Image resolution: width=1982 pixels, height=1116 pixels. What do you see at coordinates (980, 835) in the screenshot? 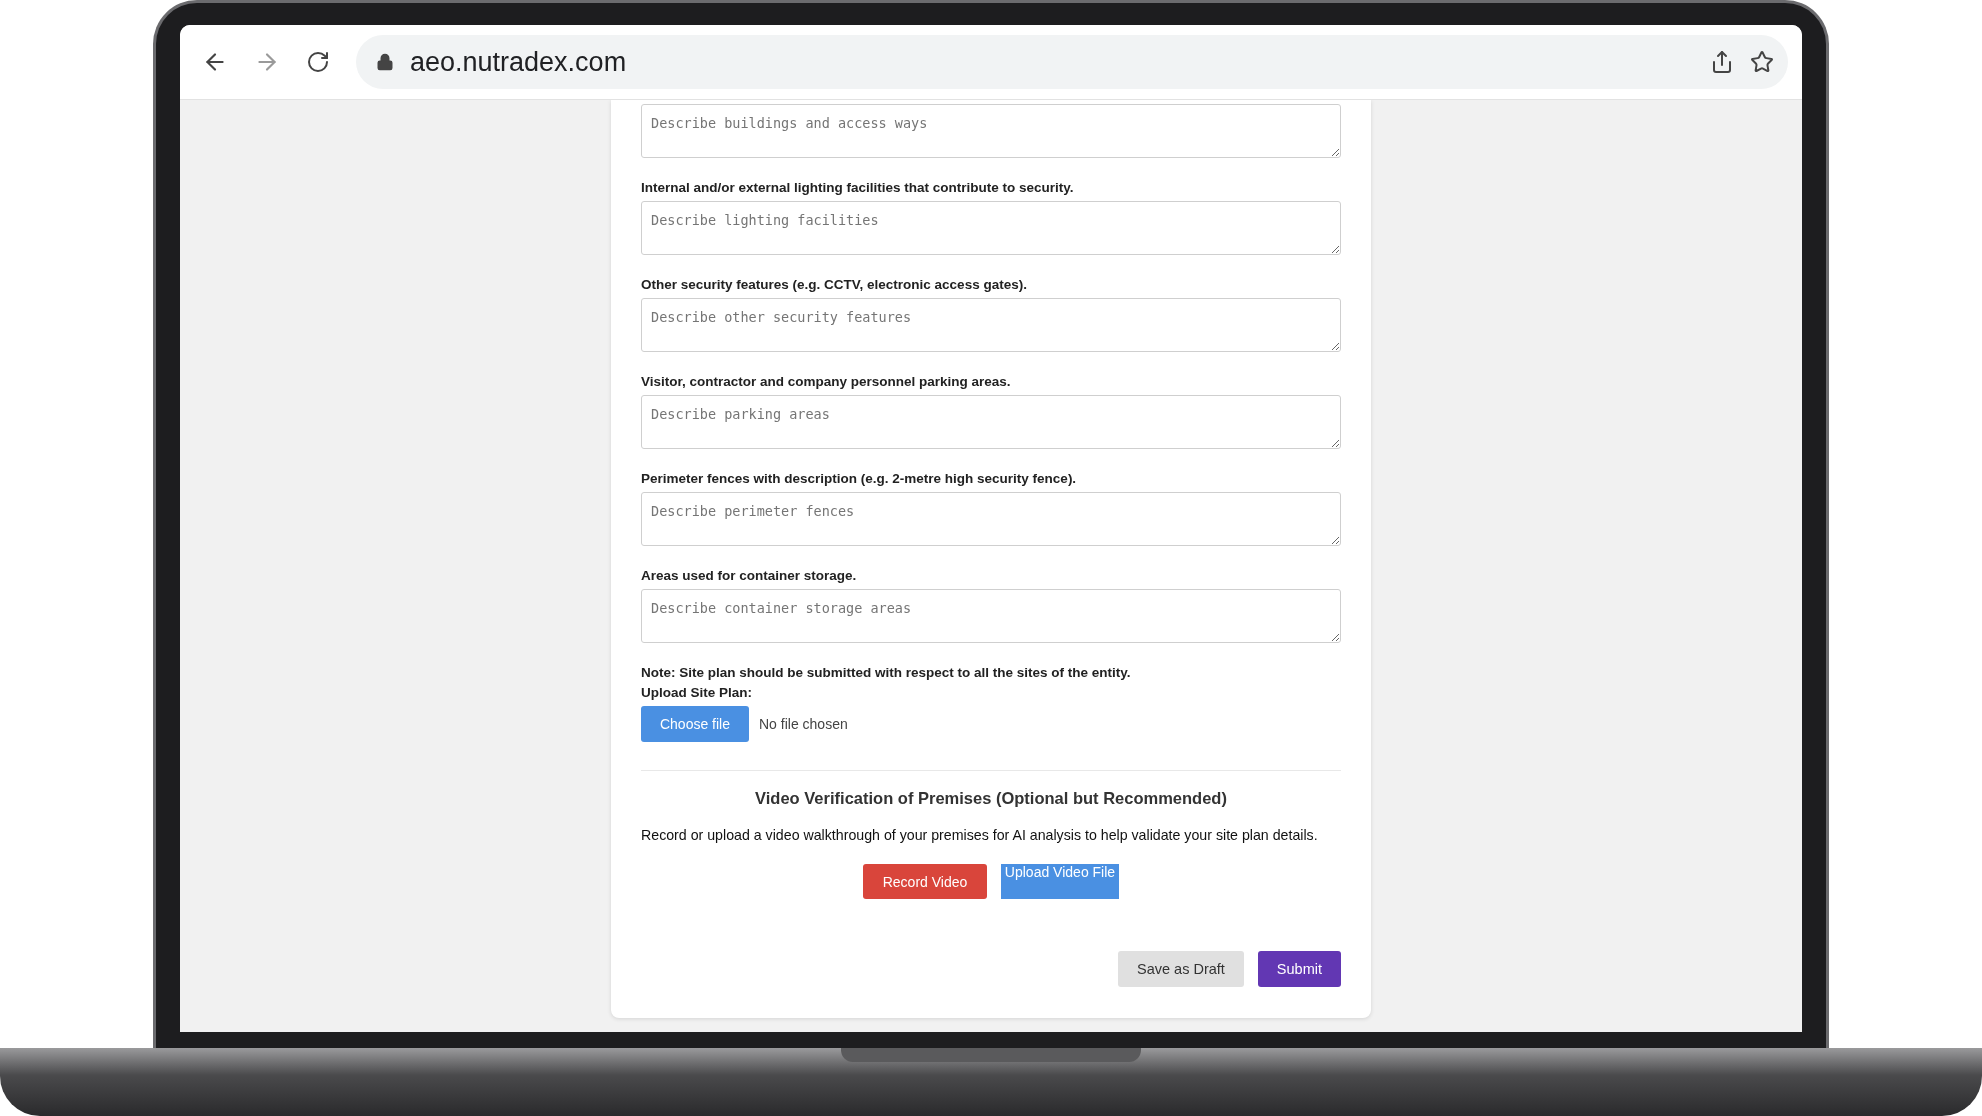
I see `section-description: Record or upload a video walkthrough of your premises for AI analysis to help validate your site plan details.` at bounding box center [980, 835].